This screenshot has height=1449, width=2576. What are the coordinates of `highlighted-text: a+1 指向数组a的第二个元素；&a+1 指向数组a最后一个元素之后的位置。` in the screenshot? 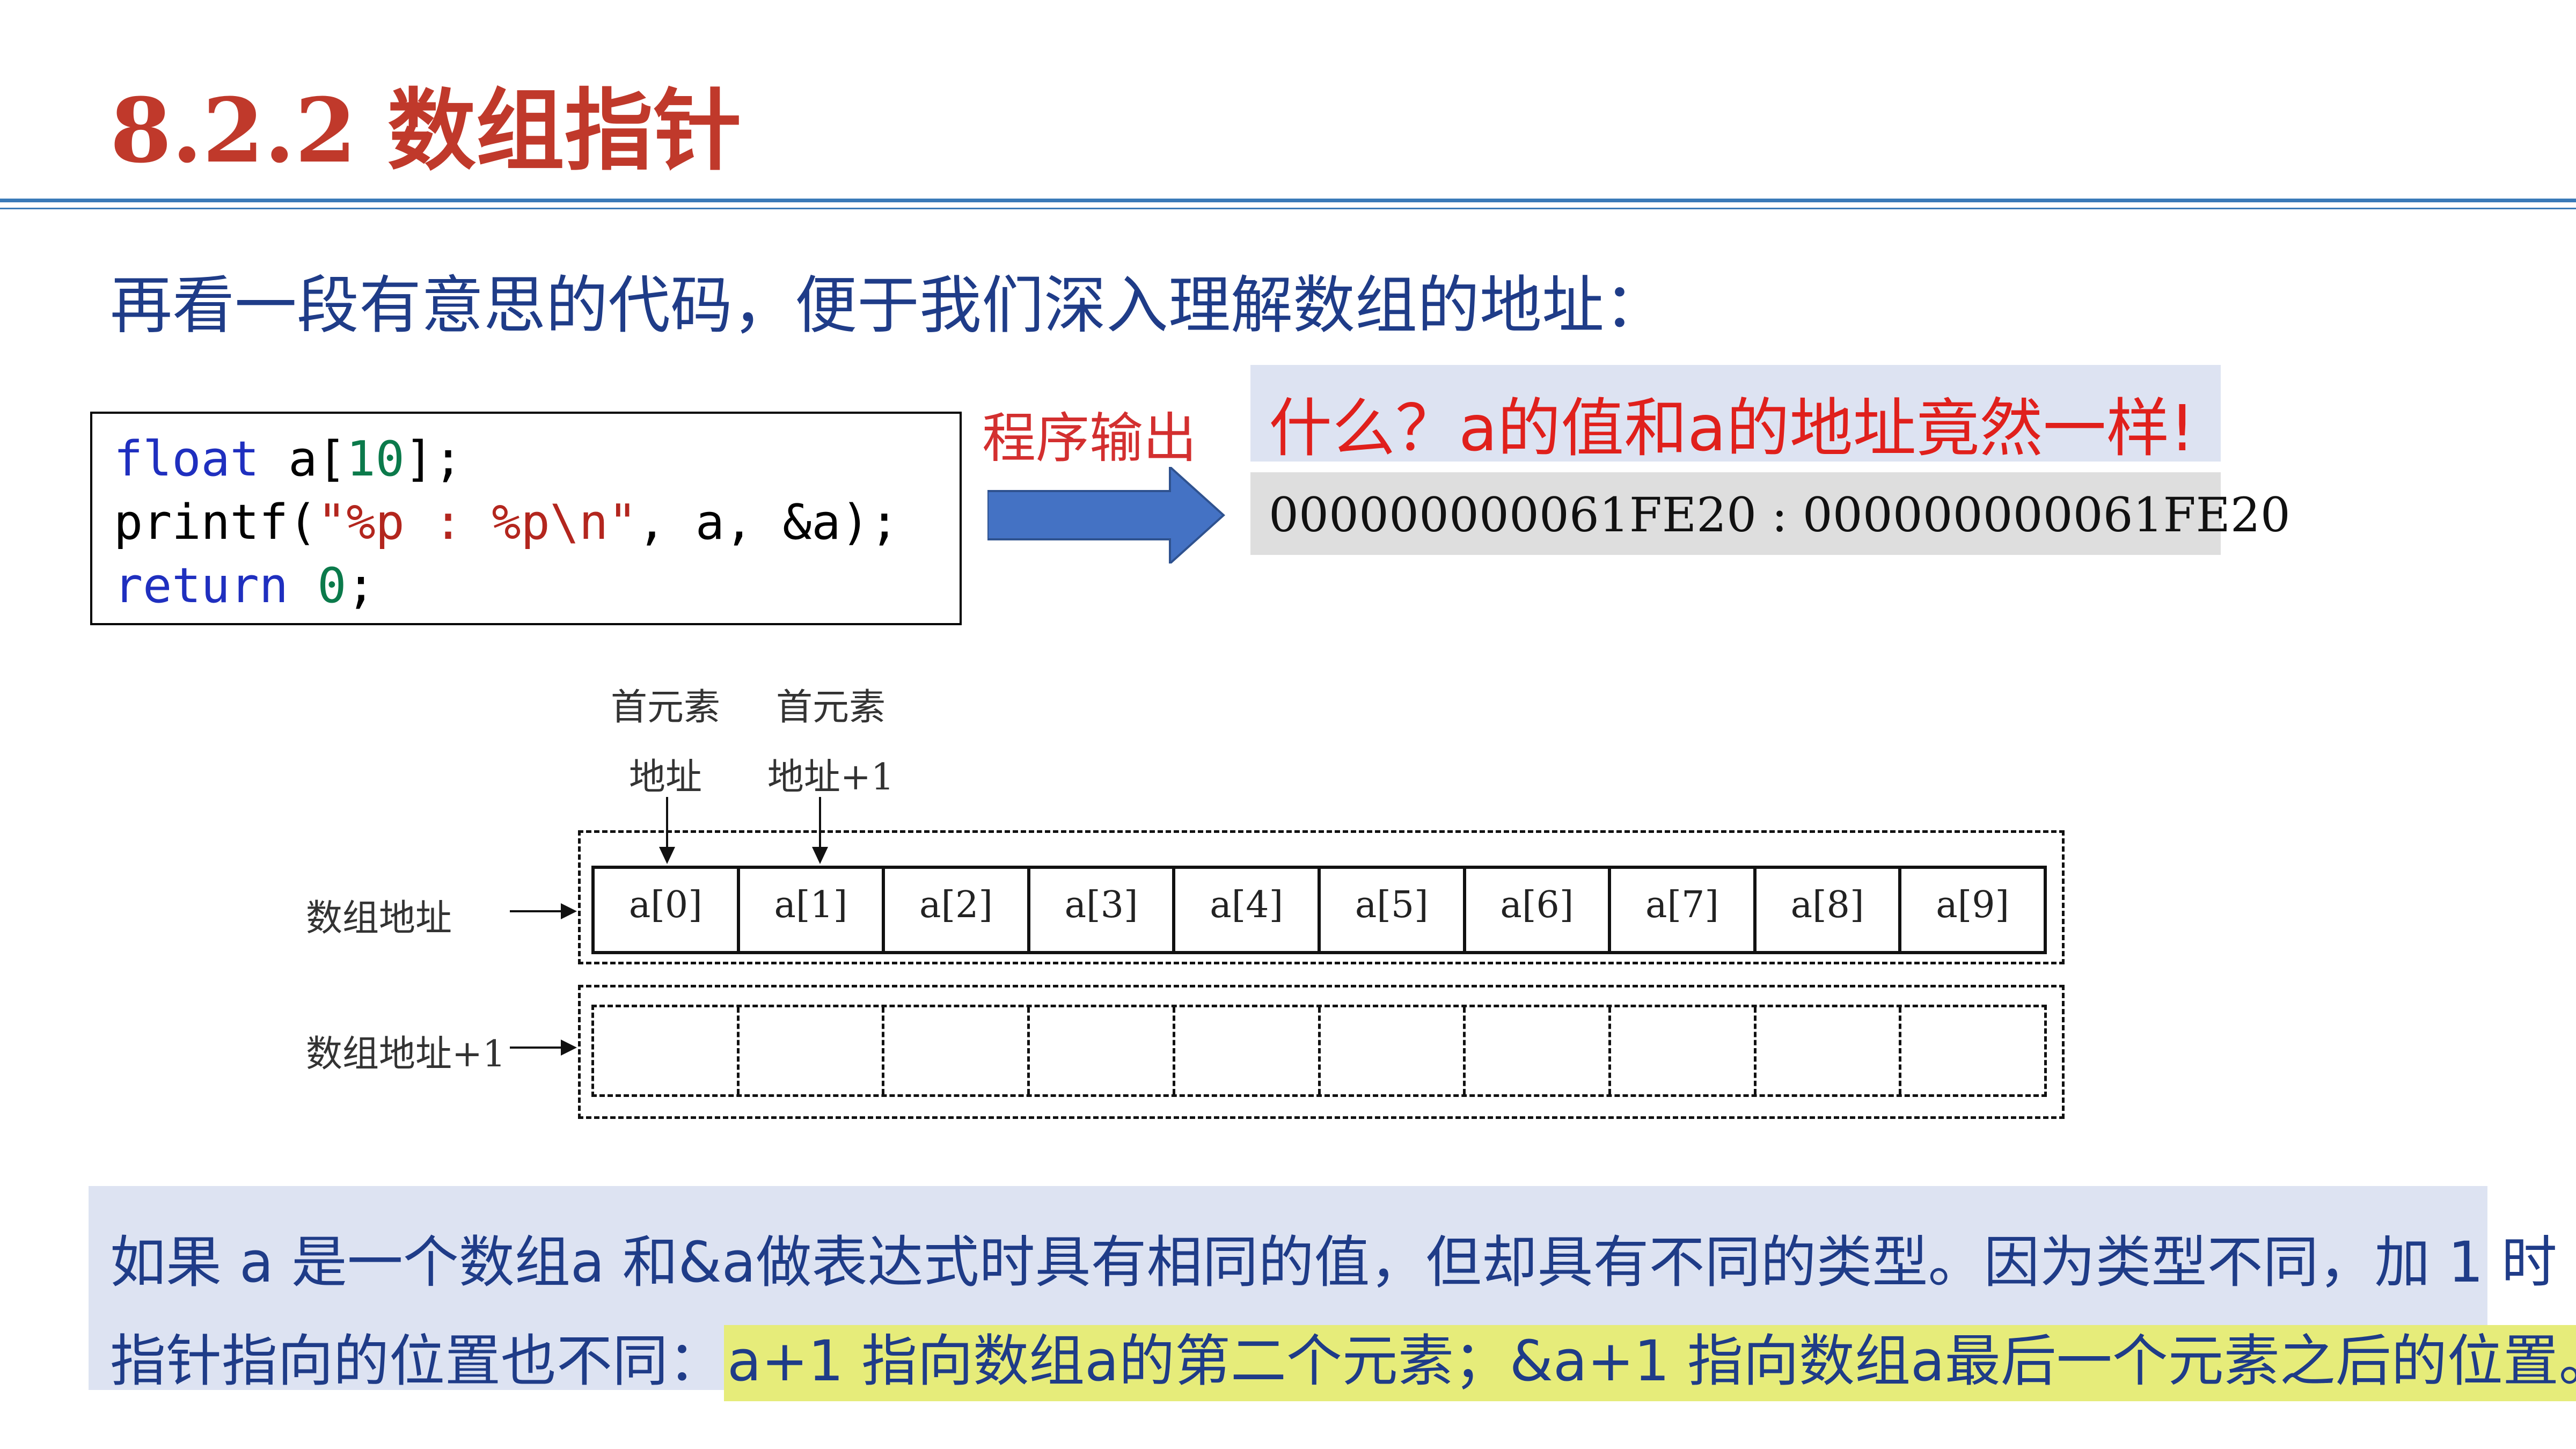 It's located at (1650, 1363).